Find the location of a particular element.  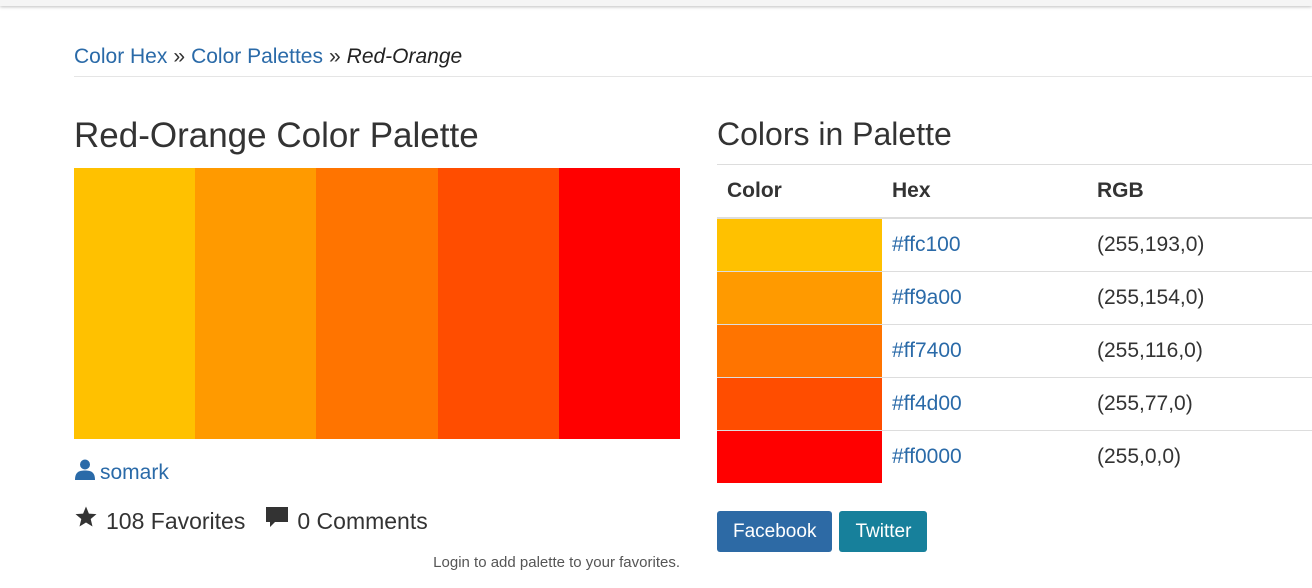

author: somark is located at coordinates (121, 473).